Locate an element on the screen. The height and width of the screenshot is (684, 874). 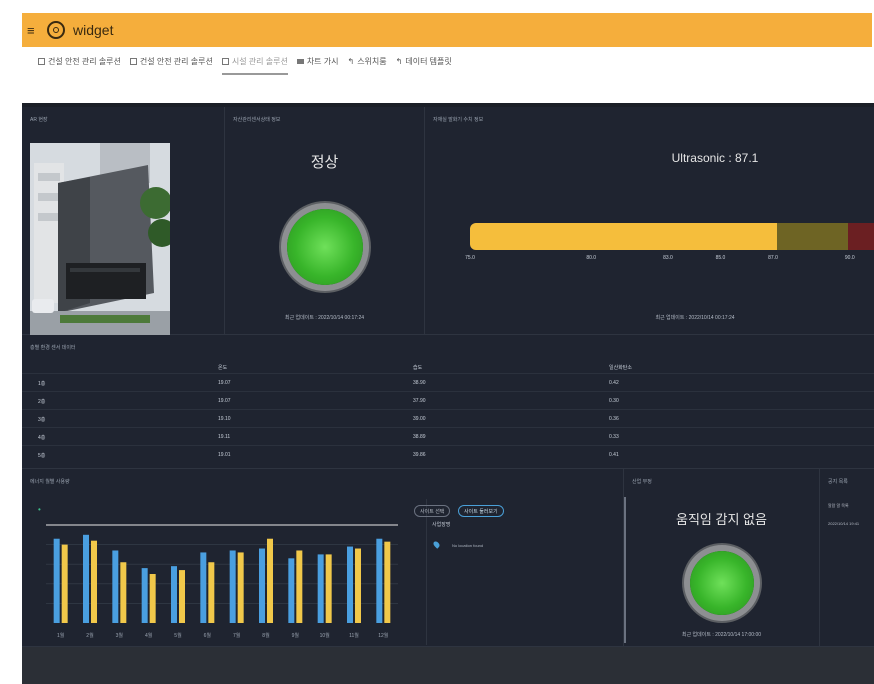
x-tick-label: 5월 is located at coordinates (178, 635).